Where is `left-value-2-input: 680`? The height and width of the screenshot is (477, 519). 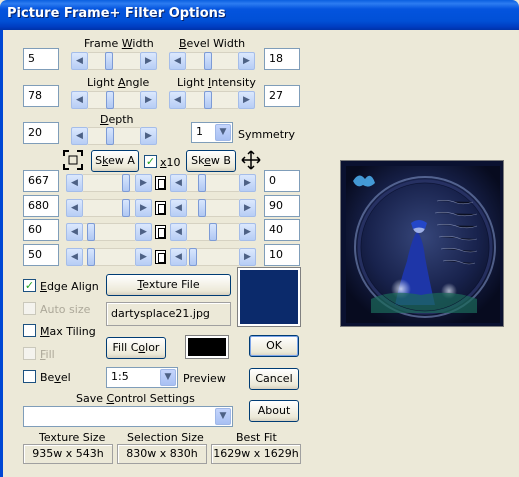
left-value-2-input: 680 is located at coordinates (41, 206).